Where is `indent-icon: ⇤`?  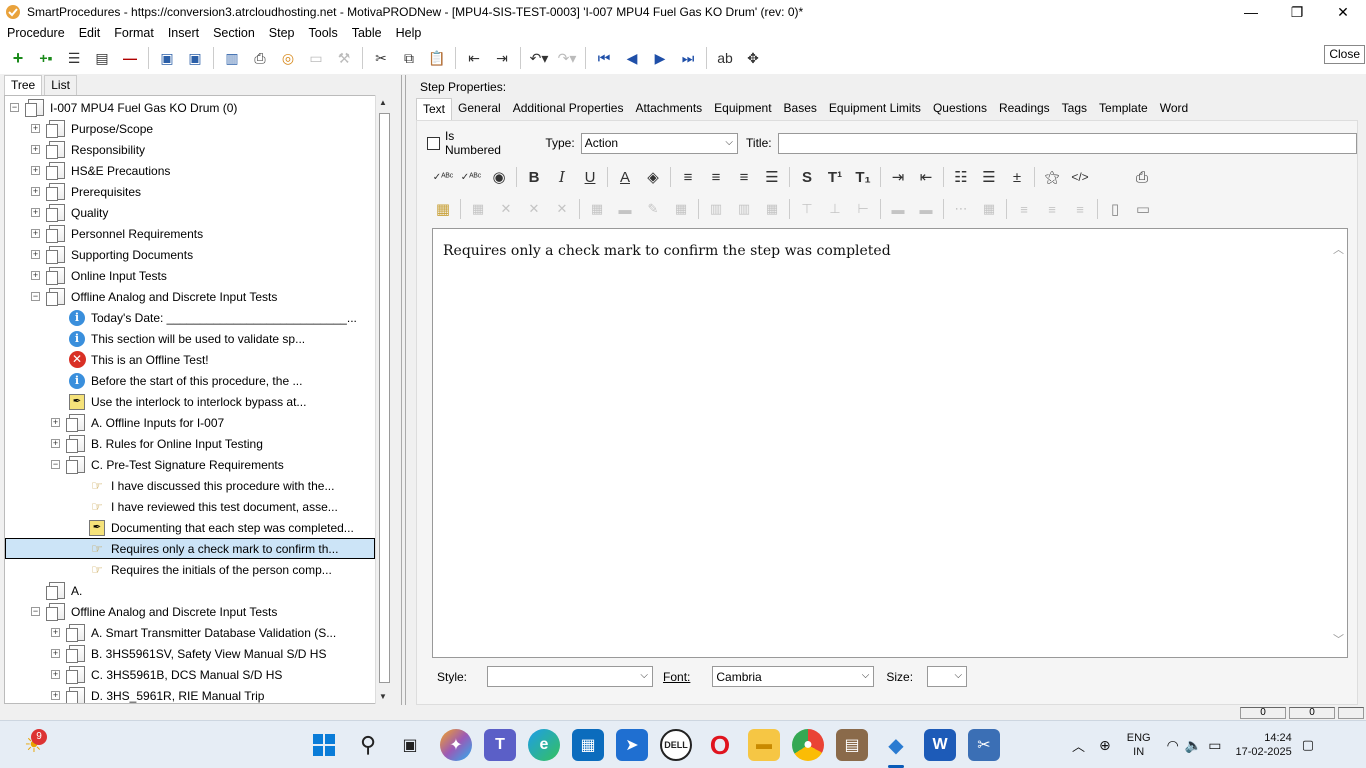
indent-icon: ⇤ is located at coordinates (474, 58).